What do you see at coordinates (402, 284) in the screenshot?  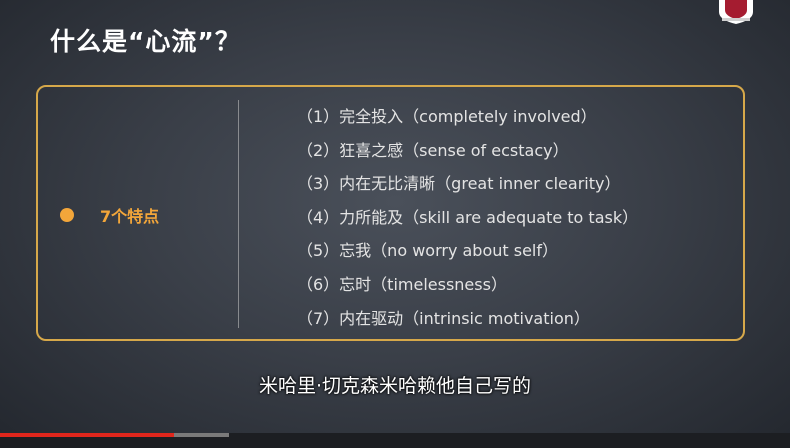 I see `feature-item: （6）忘时（timelessness）` at bounding box center [402, 284].